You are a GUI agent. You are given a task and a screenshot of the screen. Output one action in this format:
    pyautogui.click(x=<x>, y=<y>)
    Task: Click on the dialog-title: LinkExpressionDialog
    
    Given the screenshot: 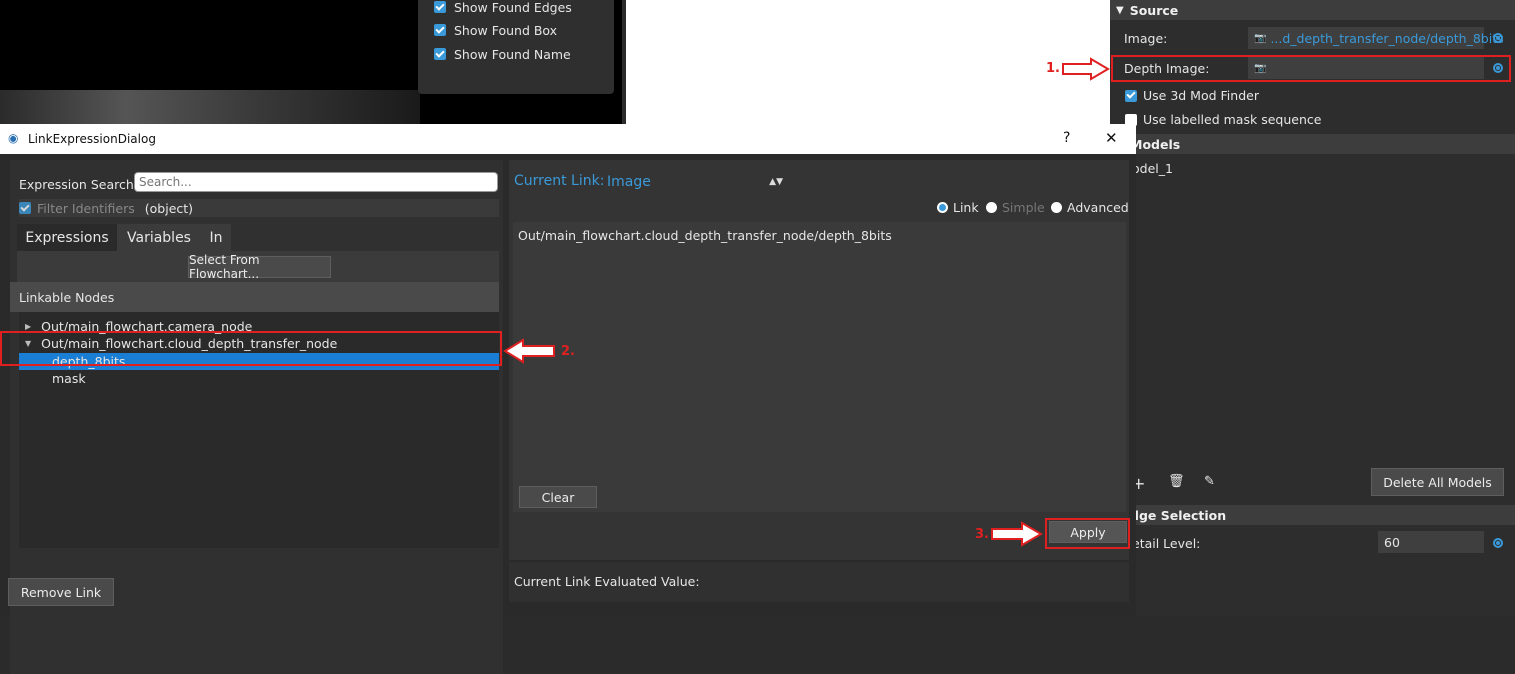 What is the action you would take?
    pyautogui.click(x=92, y=139)
    